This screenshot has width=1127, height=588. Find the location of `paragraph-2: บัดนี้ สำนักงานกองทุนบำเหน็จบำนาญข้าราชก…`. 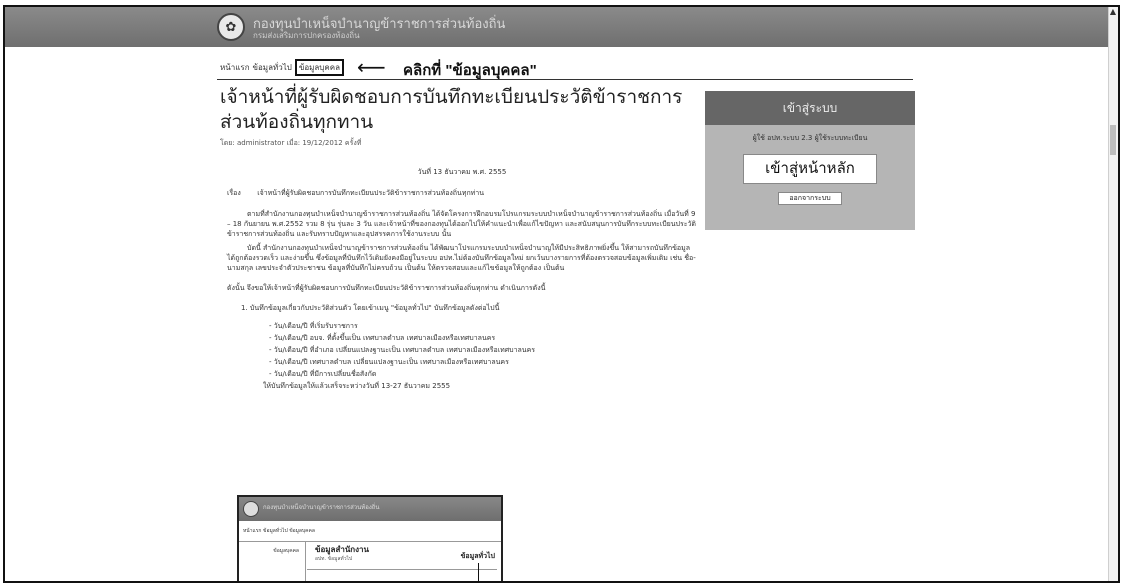

paragraph-2: บัดนี้ สำนักงานกองทุนบำเหน็จบำนาญข้าราชก… is located at coordinates (461, 258).